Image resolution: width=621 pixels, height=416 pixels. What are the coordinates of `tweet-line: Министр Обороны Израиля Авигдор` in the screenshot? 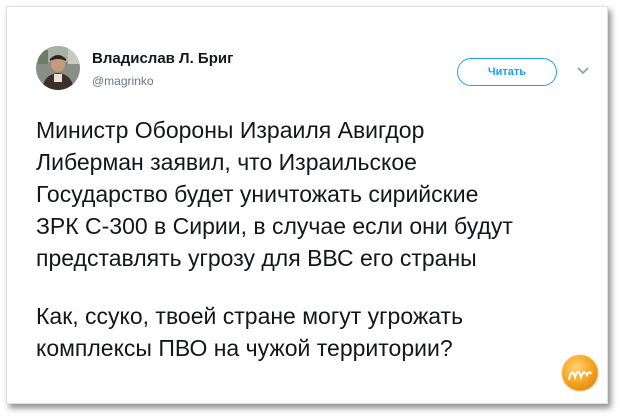 It's located at (230, 130).